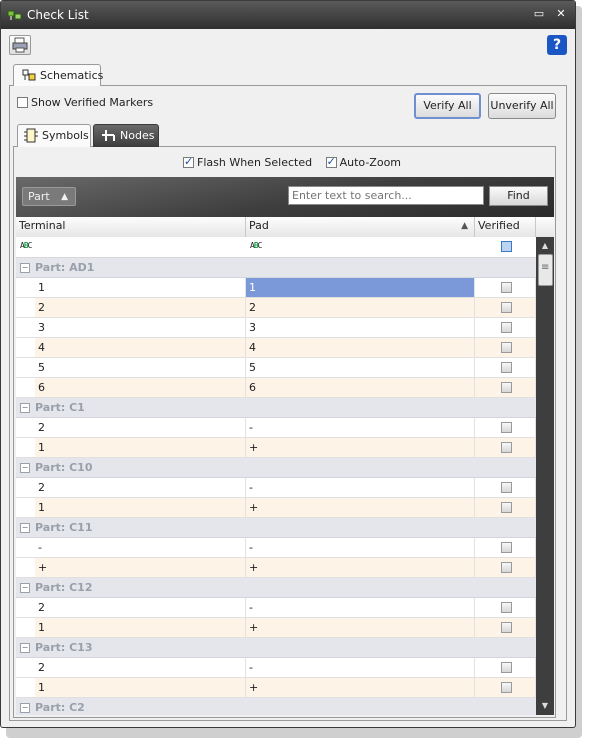 Image resolution: width=589 pixels, height=743 pixels. Describe the element at coordinates (505, 227) in the screenshot. I see `column-header-verified: Verified` at that location.